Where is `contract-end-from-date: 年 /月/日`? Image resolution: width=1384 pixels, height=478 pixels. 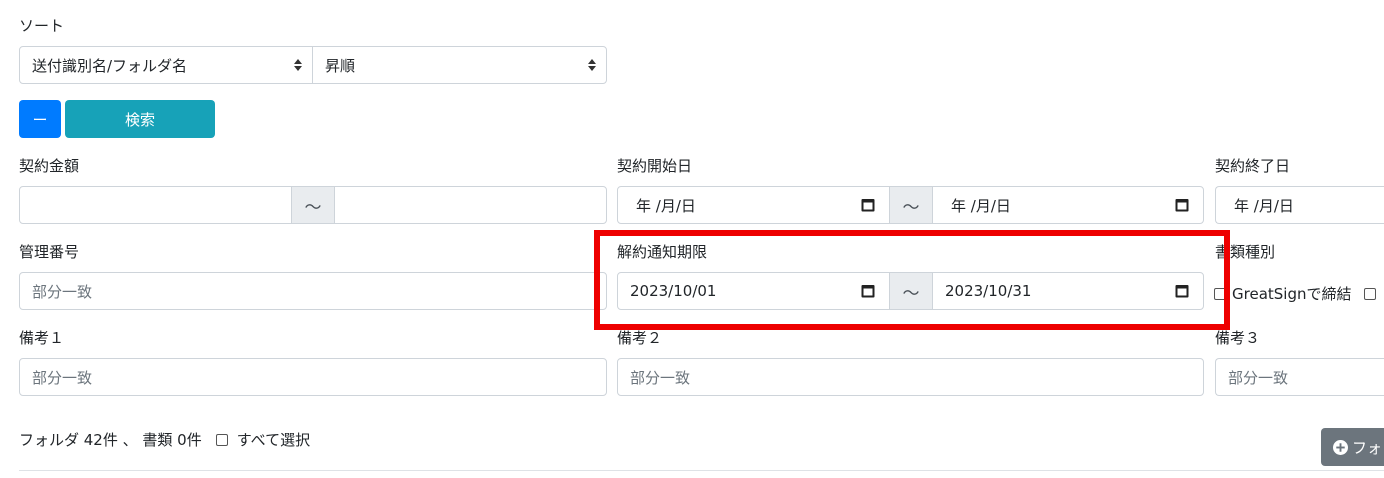 contract-end-from-date: 年 /月/日 is located at coordinates (1299, 205).